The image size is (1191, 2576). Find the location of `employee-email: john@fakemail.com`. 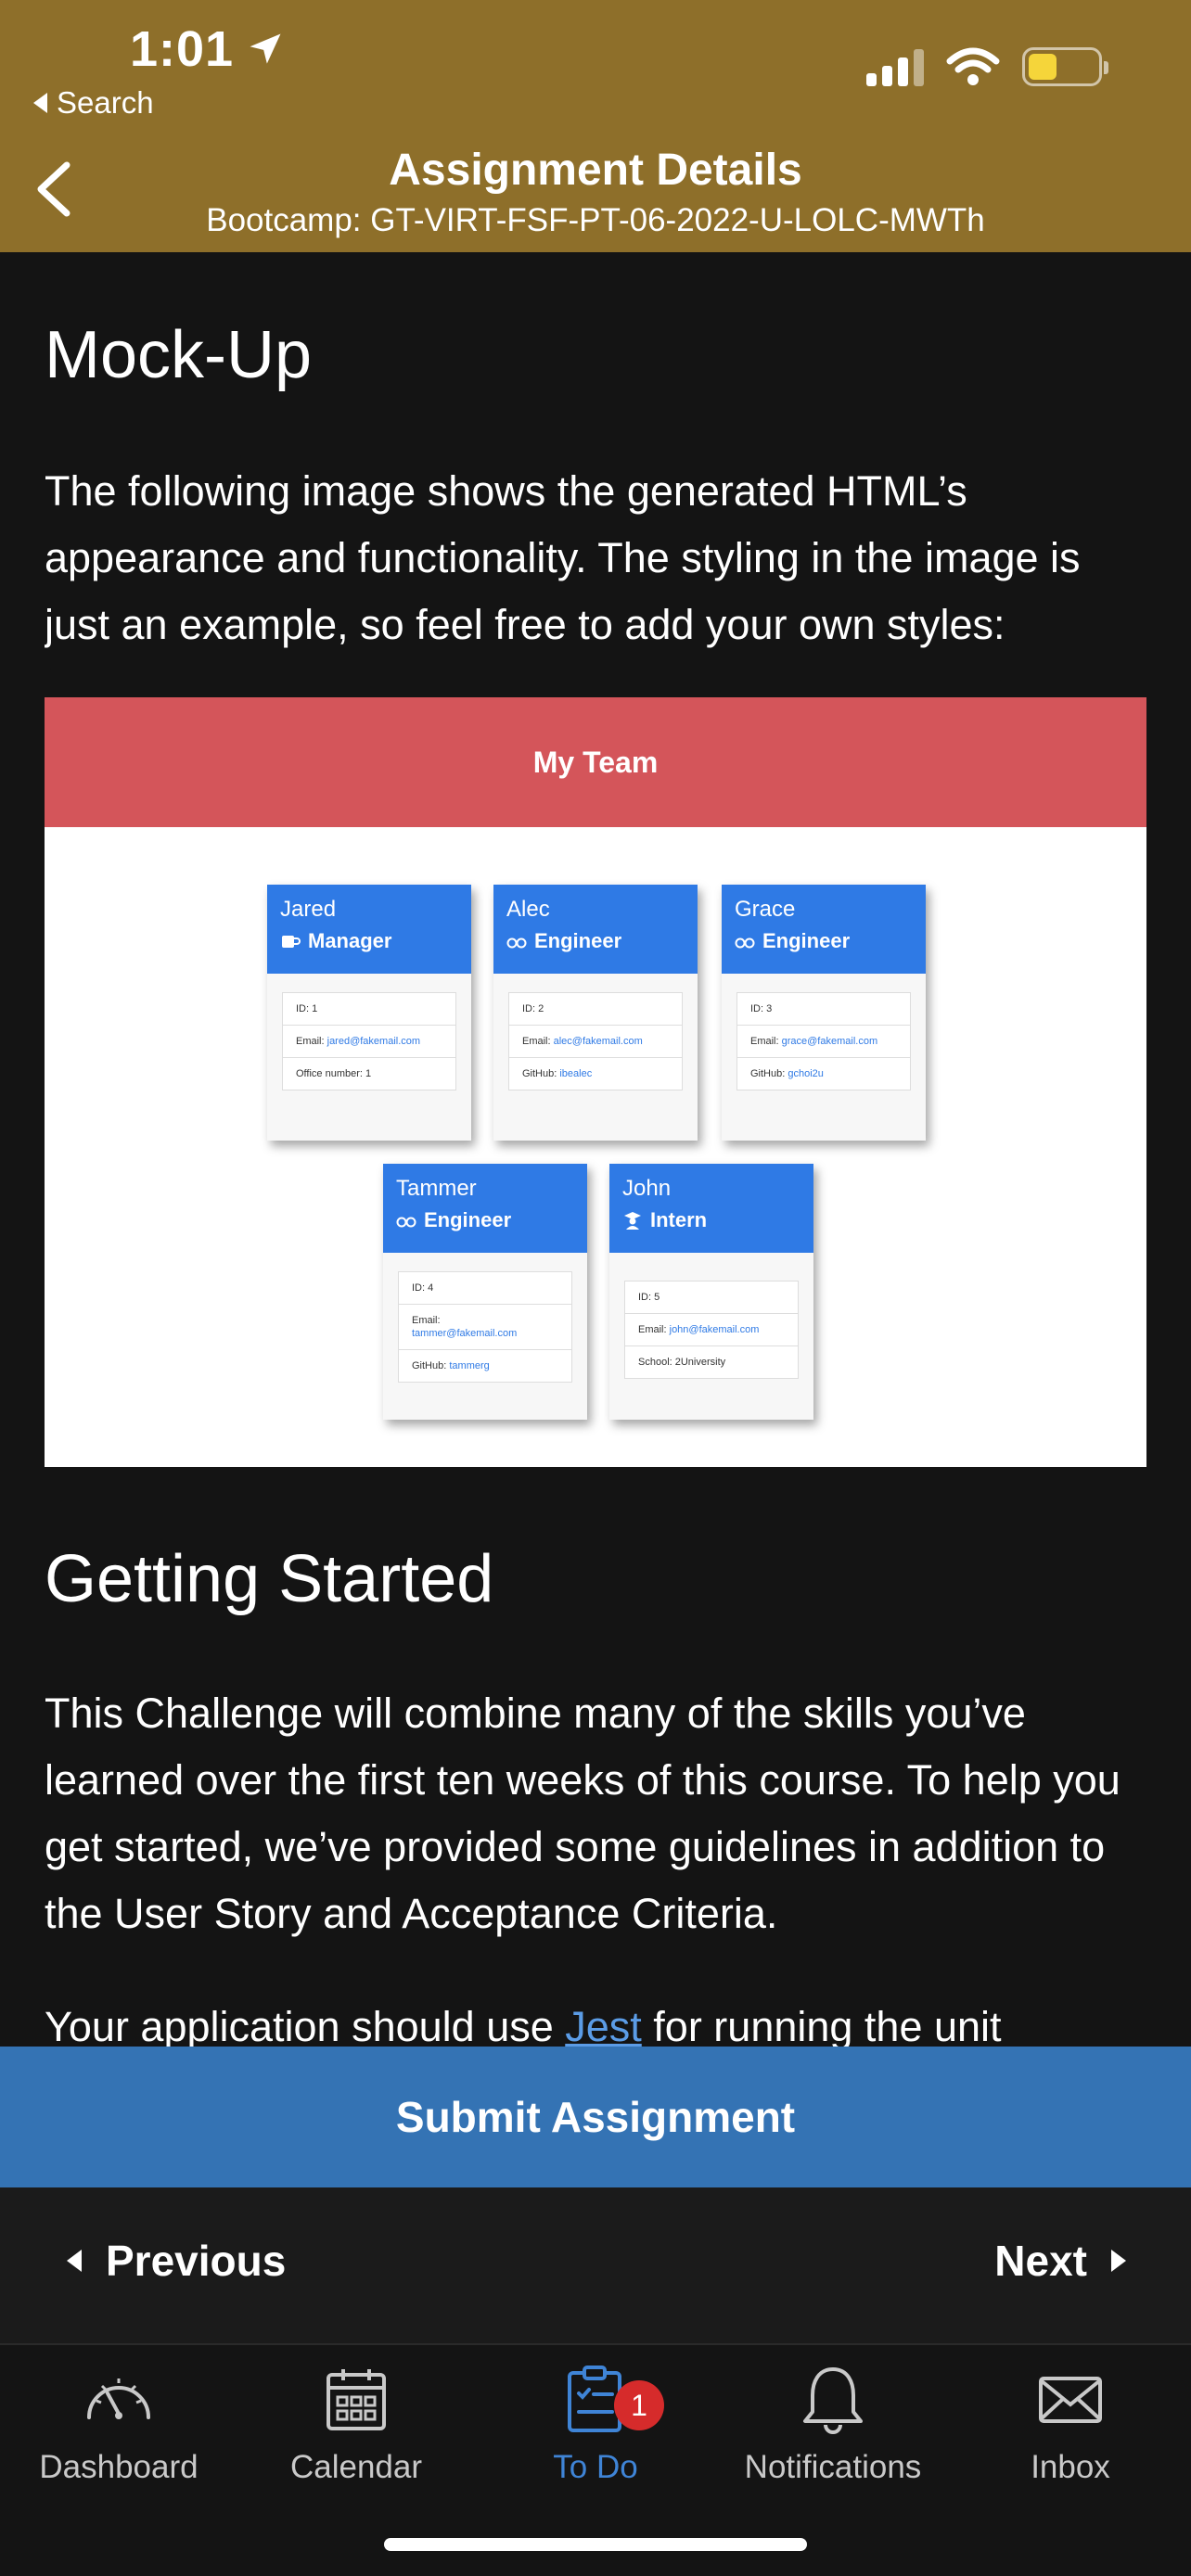

employee-email: john@fakemail.com is located at coordinates (714, 1330).